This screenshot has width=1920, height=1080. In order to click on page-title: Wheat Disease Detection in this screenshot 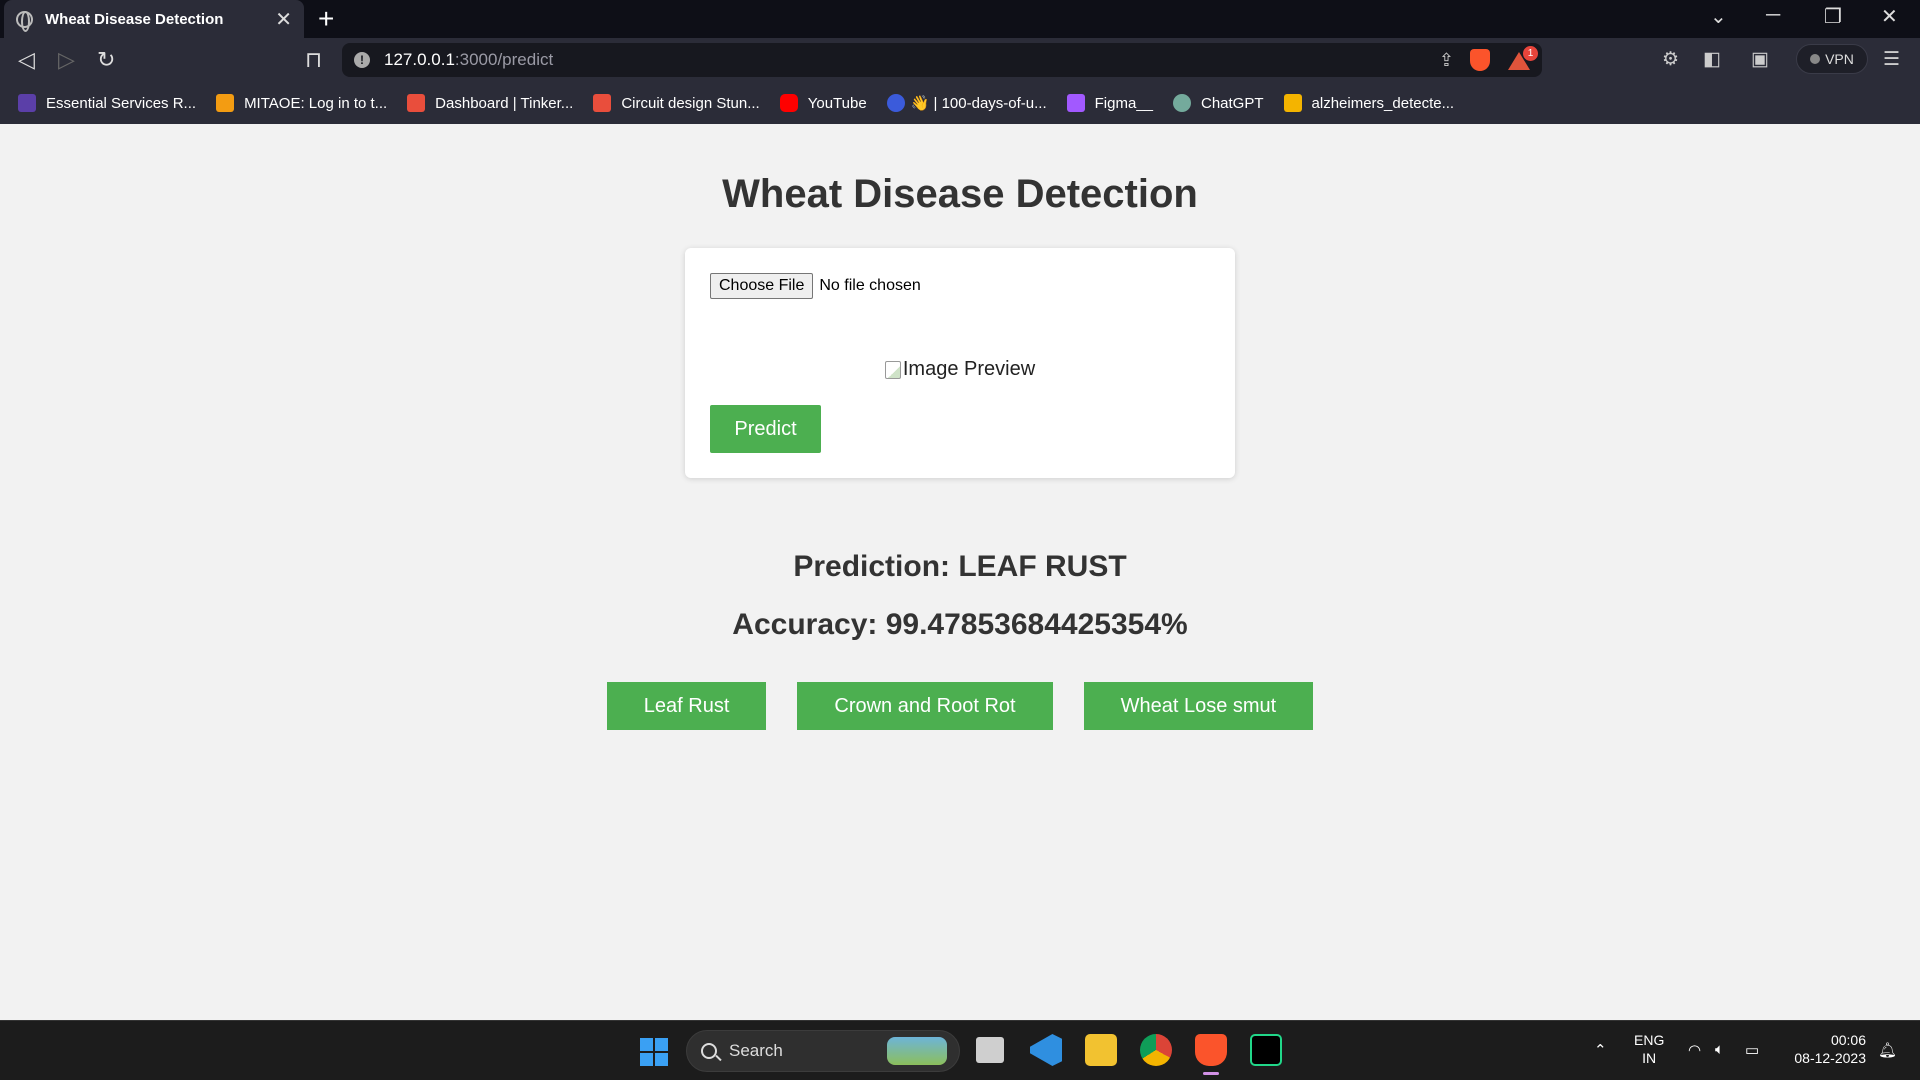, I will do `click(960, 194)`.